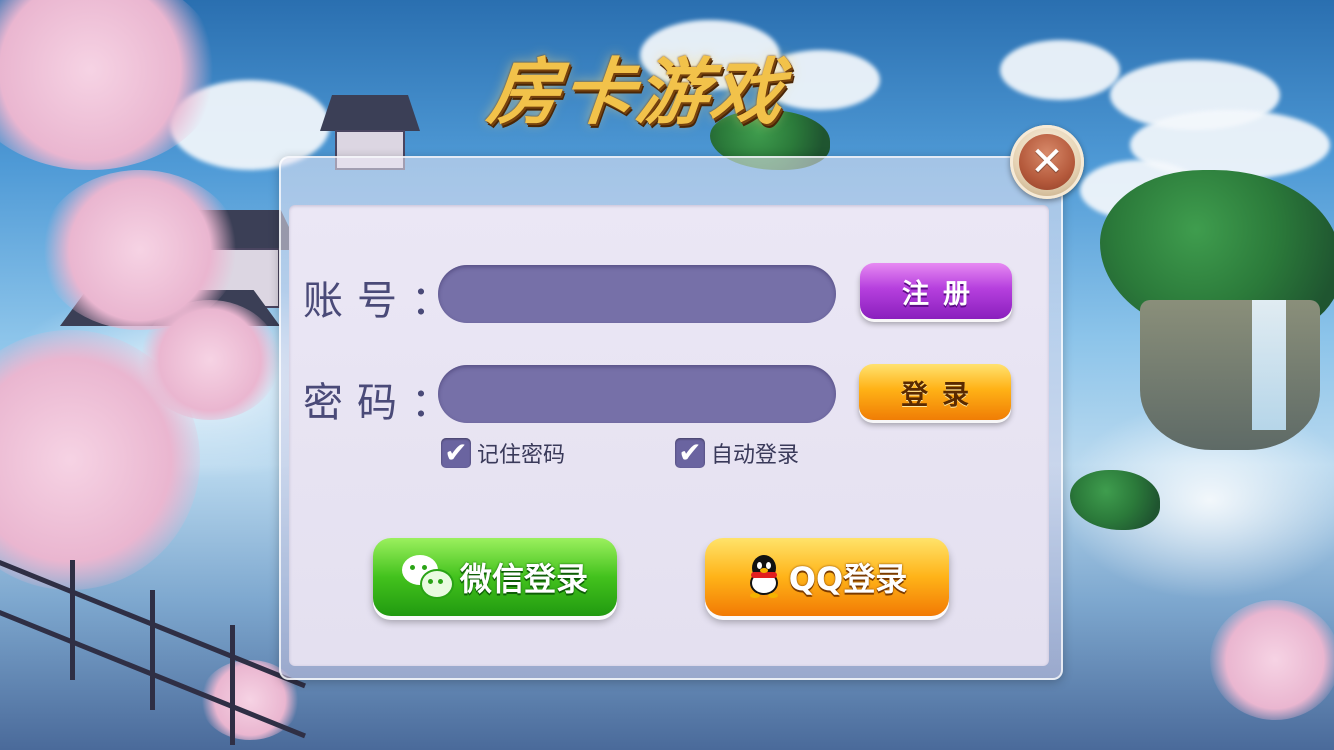 The height and width of the screenshot is (750, 1334). I want to click on cliff-rock, so click(1230, 375).